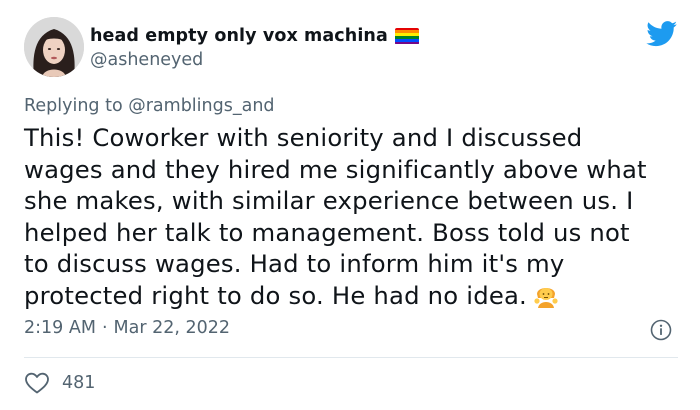 The width and height of the screenshot is (700, 410). What do you see at coordinates (661, 330) in the screenshot?
I see `info-icon` at bounding box center [661, 330].